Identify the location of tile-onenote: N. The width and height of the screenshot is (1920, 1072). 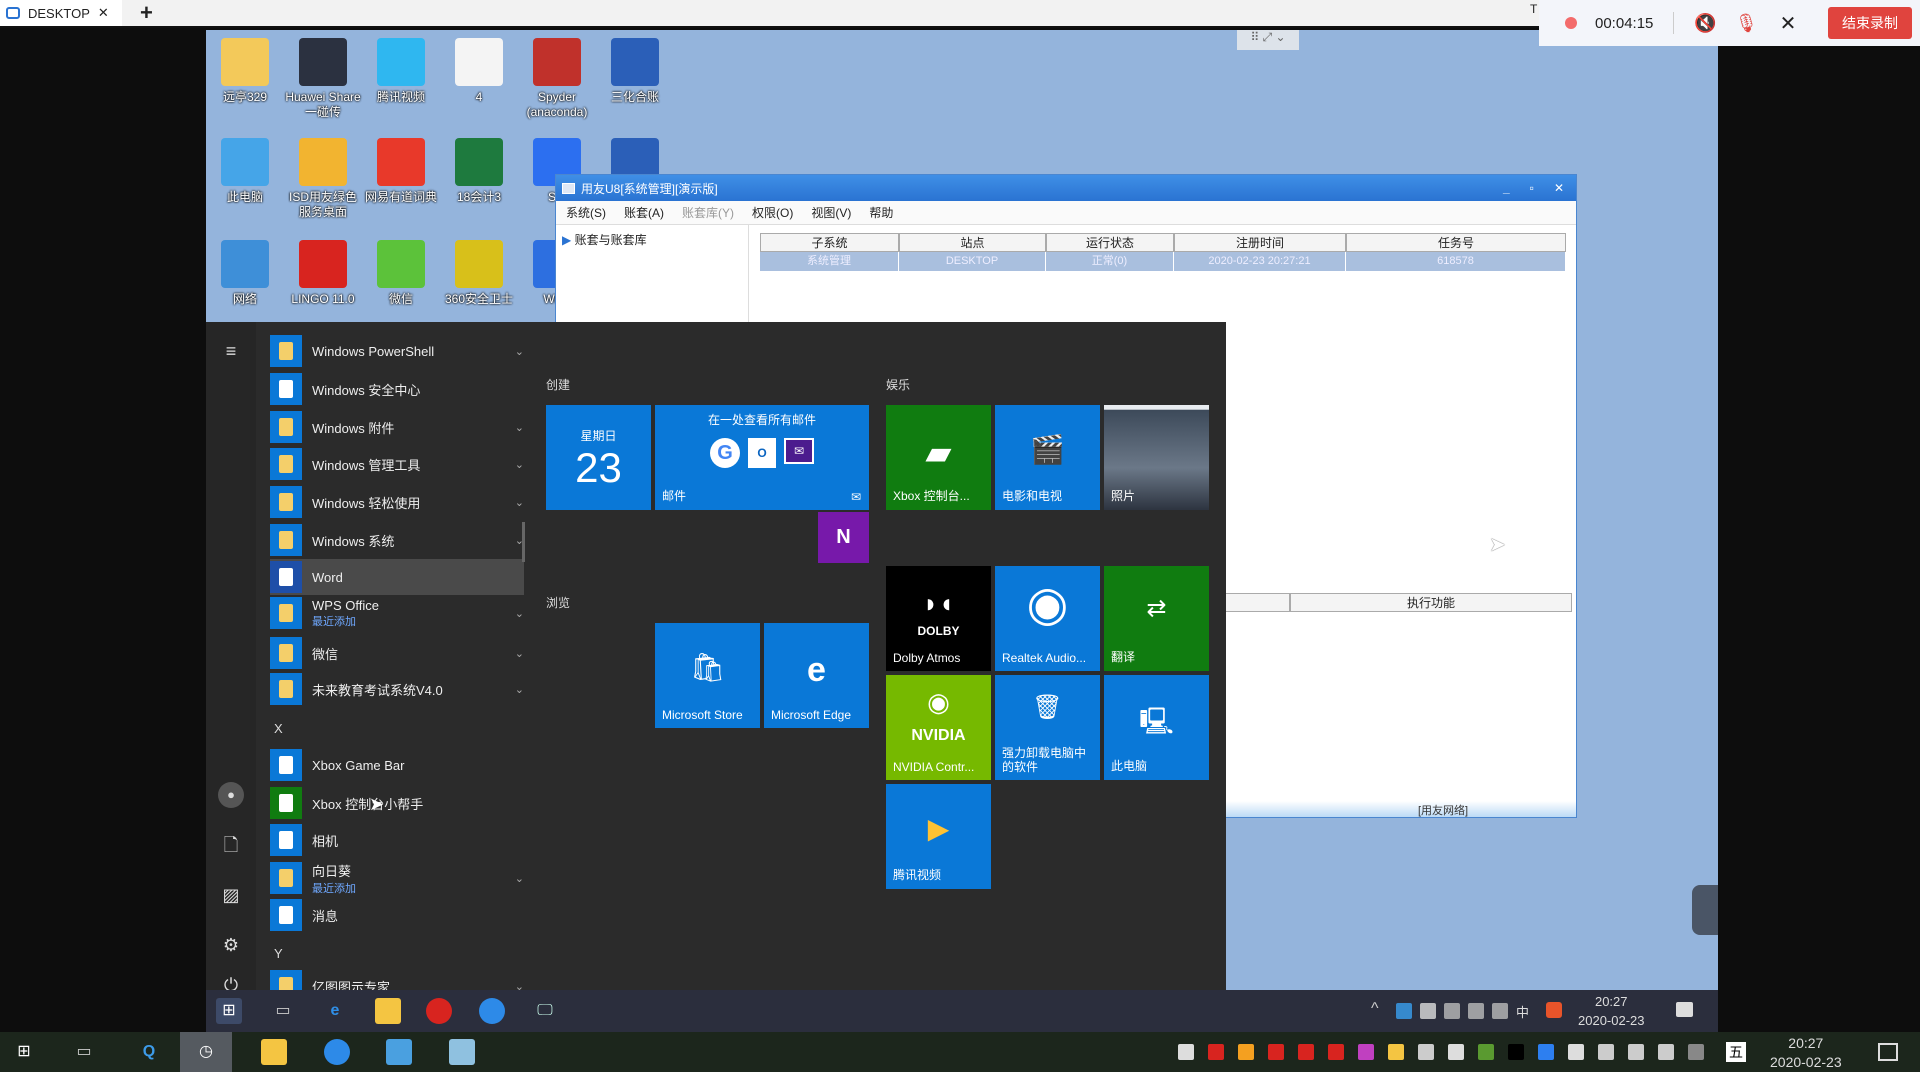
(843, 537).